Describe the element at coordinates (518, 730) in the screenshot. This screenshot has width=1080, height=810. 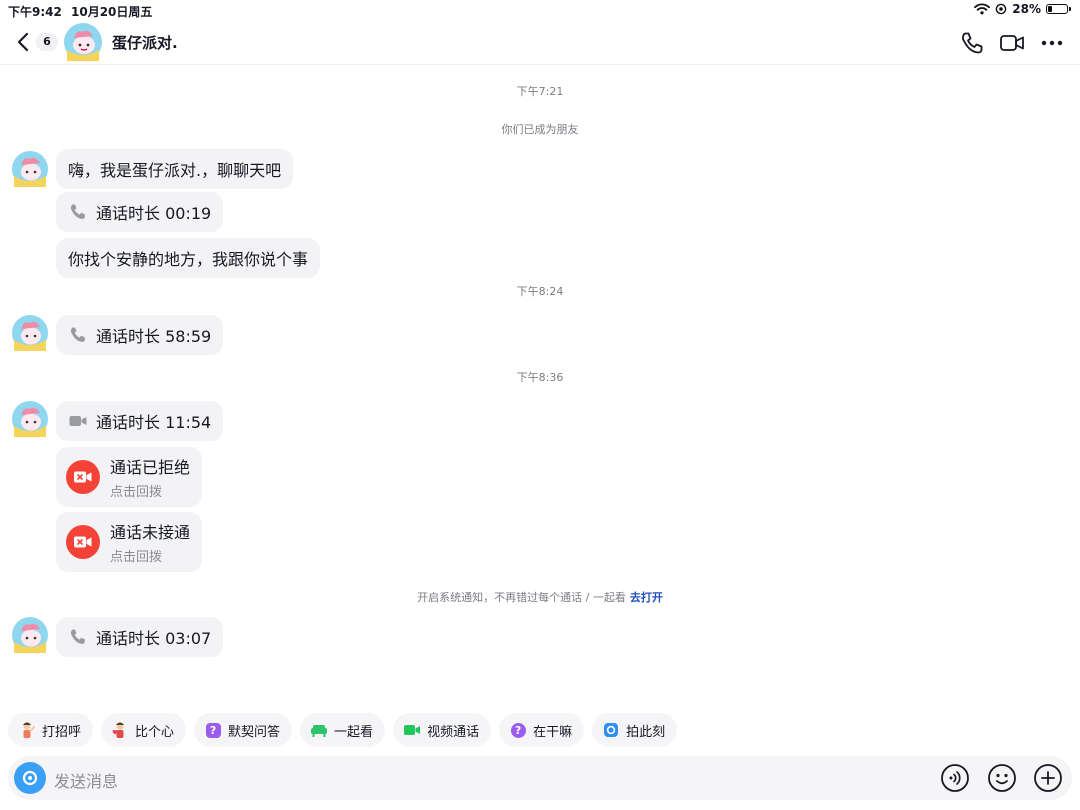
I see `question-bubble-icon: ?` at that location.